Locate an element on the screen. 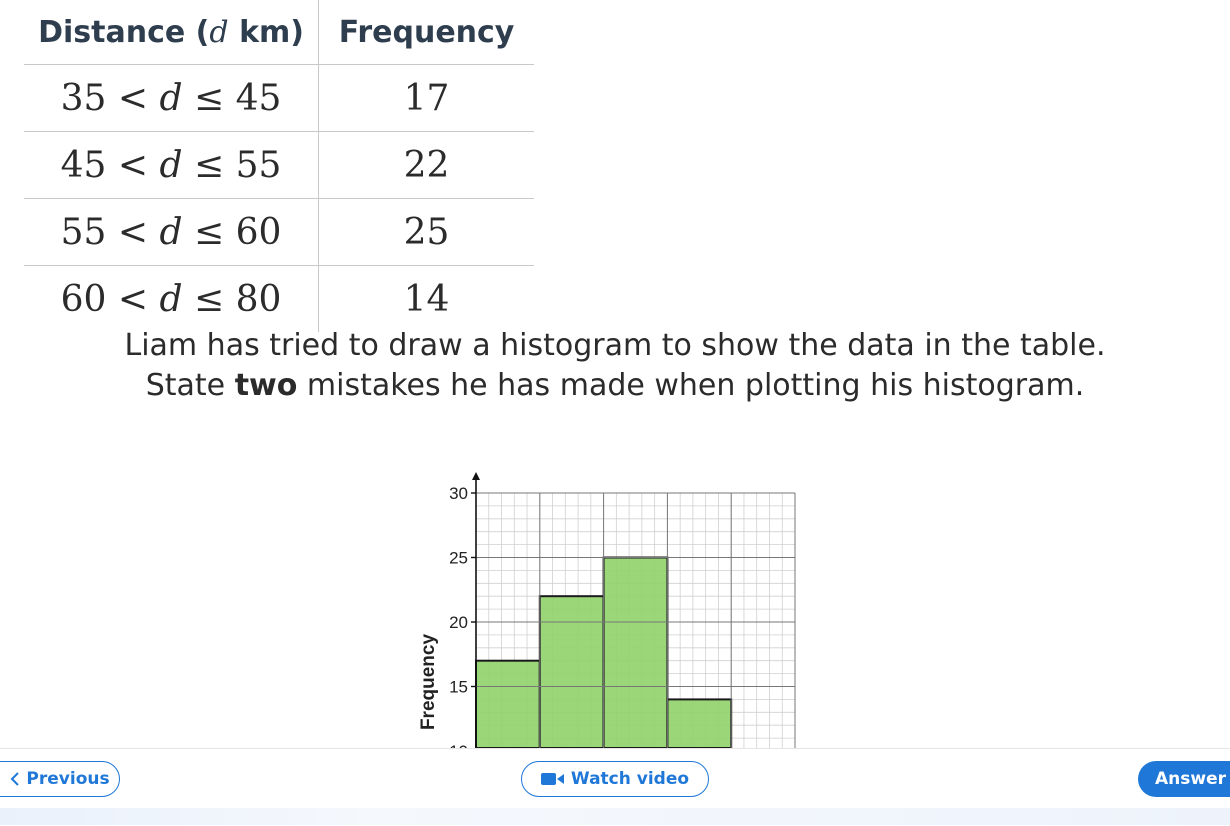 The width and height of the screenshot is (1230, 826). watch-video-button: Watch video is located at coordinates (615, 779).